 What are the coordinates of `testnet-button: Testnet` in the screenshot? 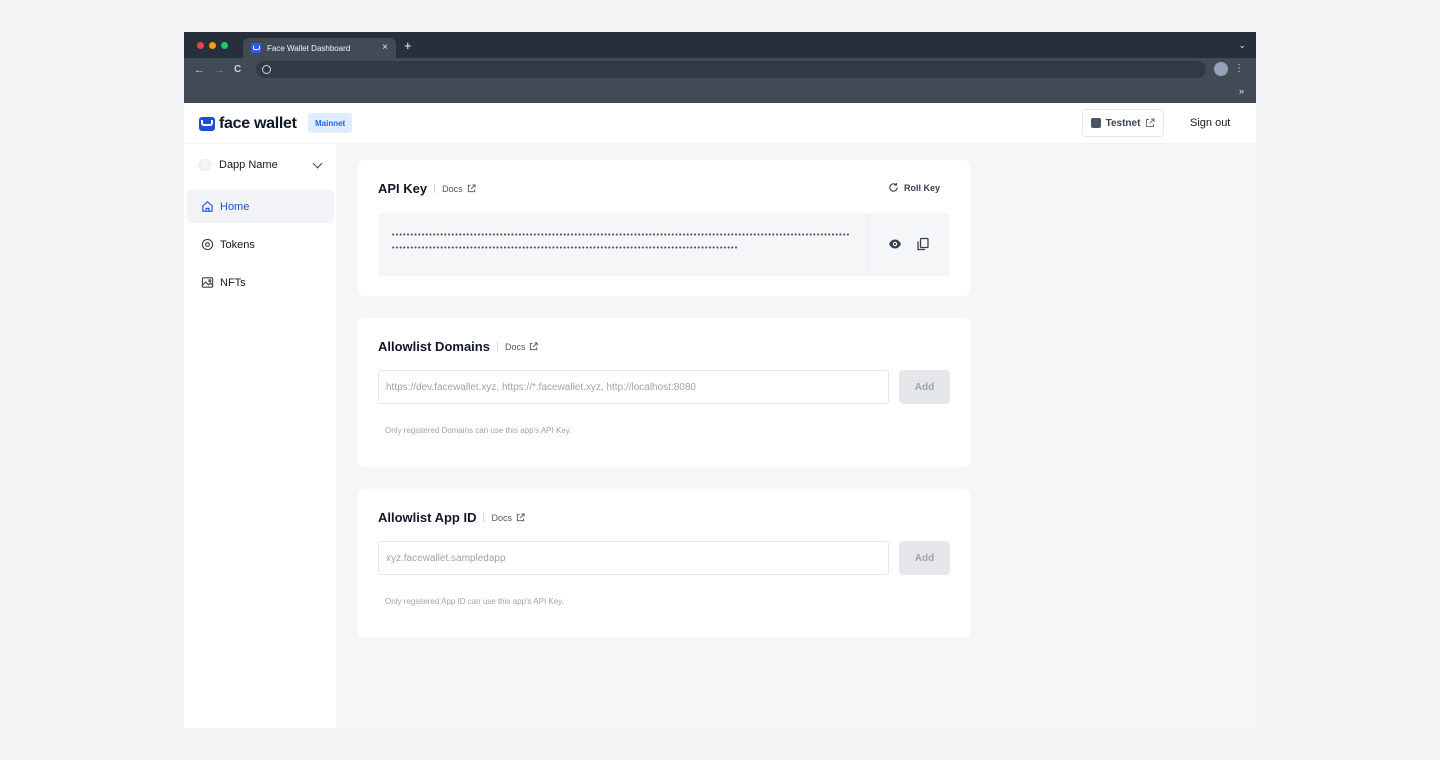 It's located at (1123, 123).